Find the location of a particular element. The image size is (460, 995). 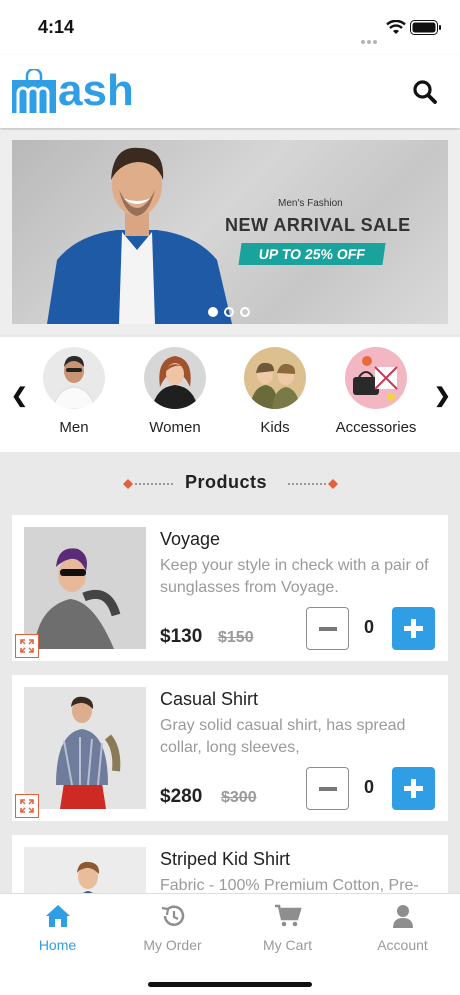

shopping-bag-logo-icon is located at coordinates (34, 91).